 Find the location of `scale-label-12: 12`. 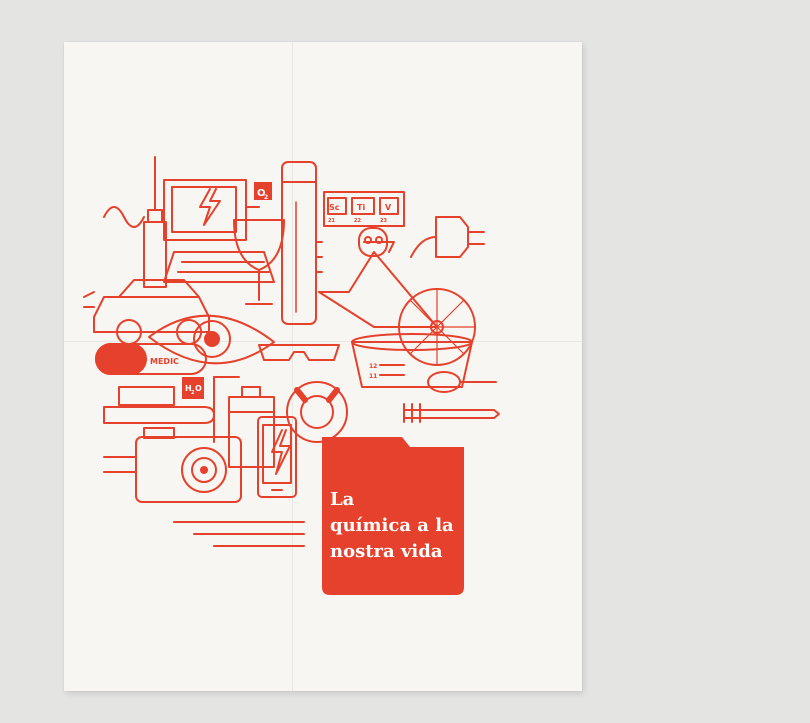

scale-label-12: 12 is located at coordinates (373, 366).